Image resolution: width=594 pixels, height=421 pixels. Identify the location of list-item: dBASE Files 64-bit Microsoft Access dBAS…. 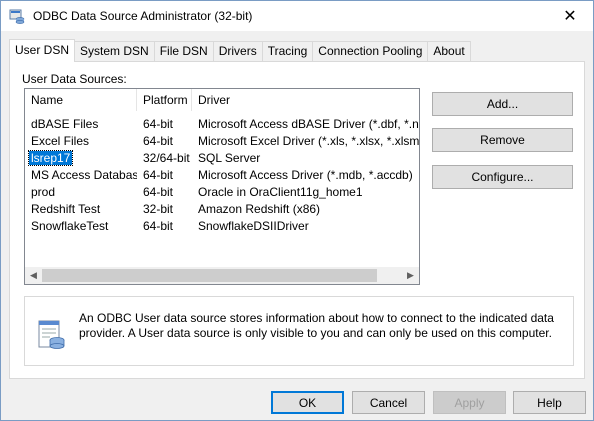
(222, 124).